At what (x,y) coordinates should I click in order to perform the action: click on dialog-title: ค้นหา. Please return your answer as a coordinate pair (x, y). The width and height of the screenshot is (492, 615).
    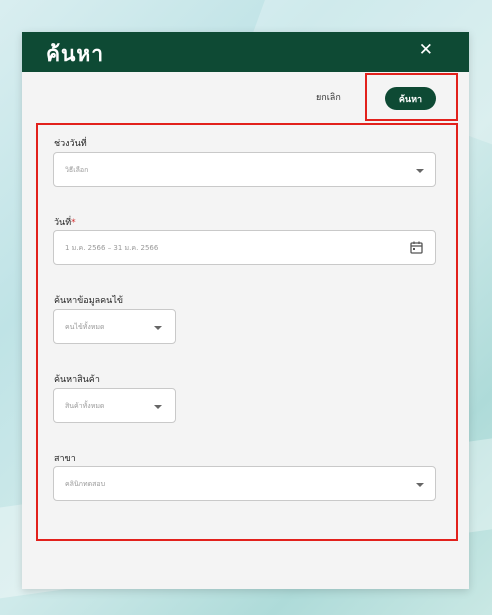
    Looking at the image, I should click on (75, 54).